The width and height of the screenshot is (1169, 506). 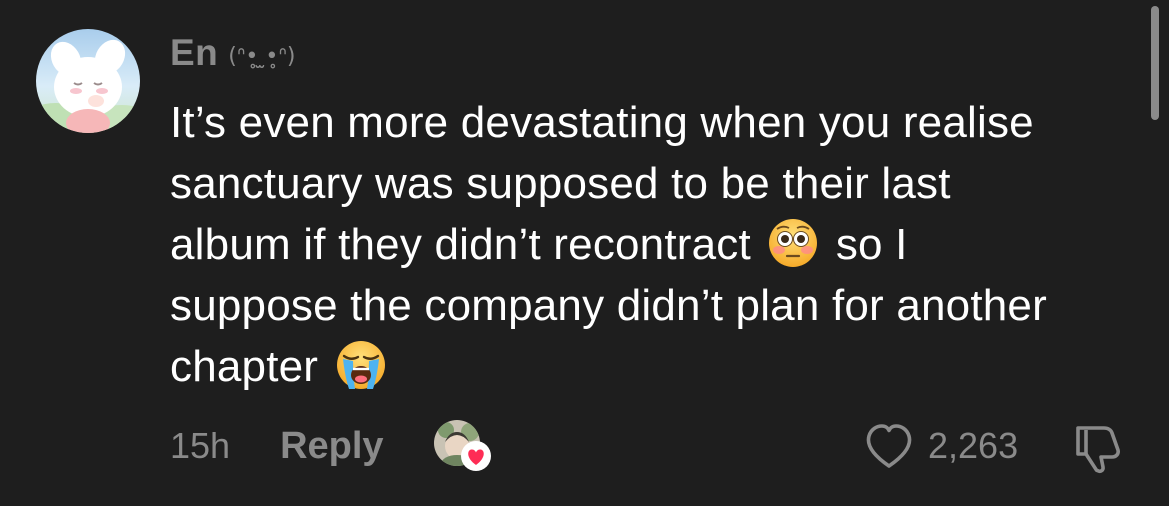 I want to click on comment-footer: 15h Reply, so click(x=331, y=446).